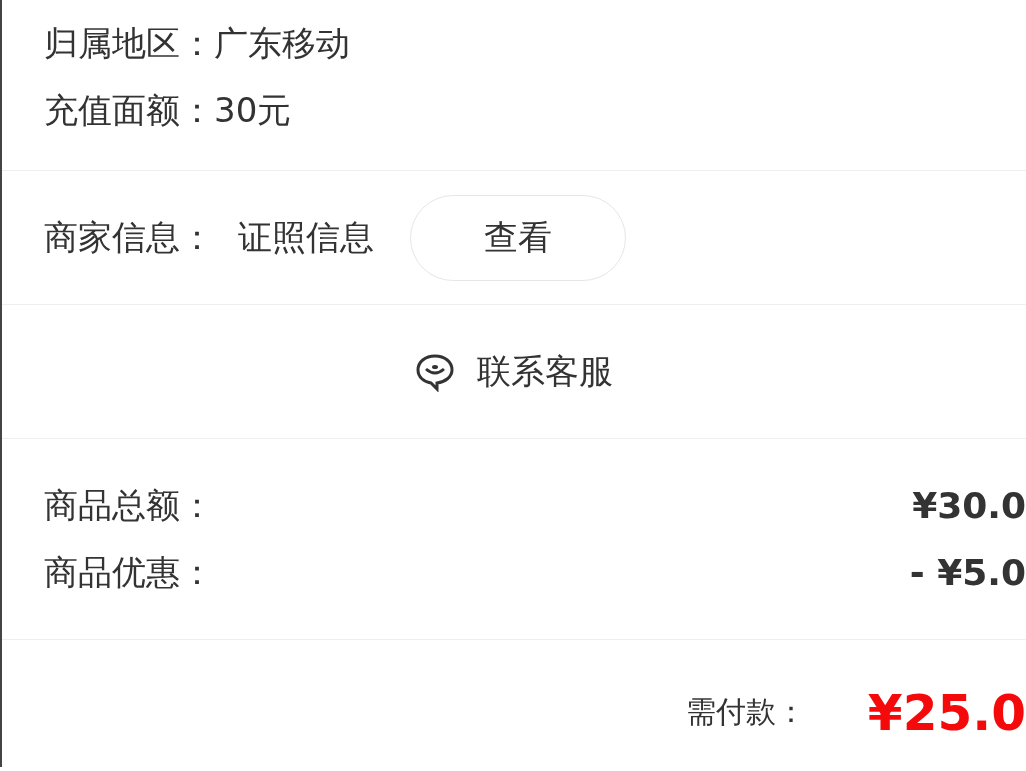  Describe the element at coordinates (518, 237) in the screenshot. I see `view-button: 查看` at that location.